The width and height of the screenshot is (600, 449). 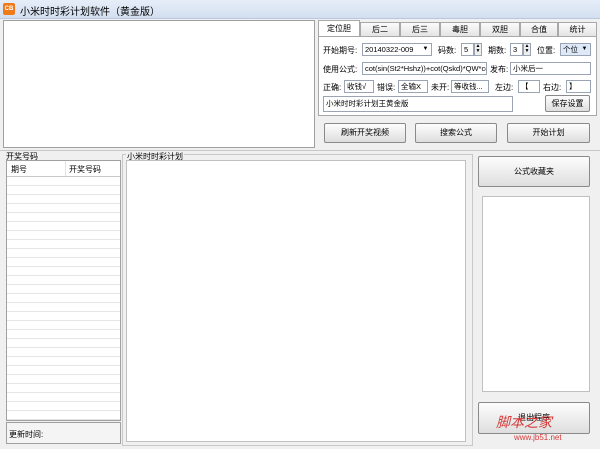 What do you see at coordinates (577, 29) in the screenshot?
I see `tab-tongji: 统计` at bounding box center [577, 29].